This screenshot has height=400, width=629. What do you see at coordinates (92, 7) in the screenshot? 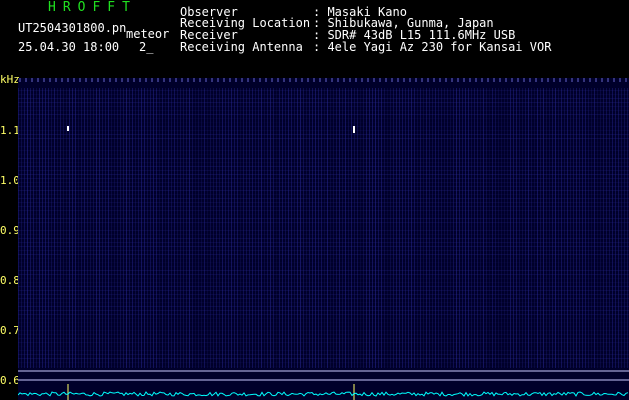
I see `brand-title: HROFFT` at bounding box center [92, 7].